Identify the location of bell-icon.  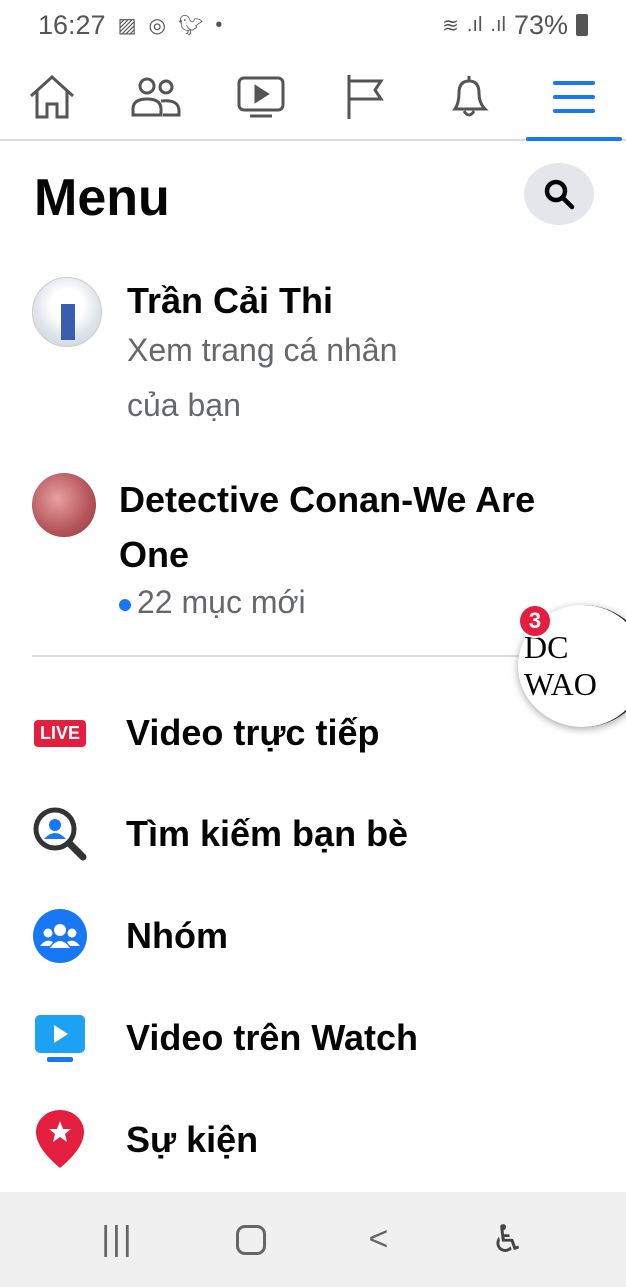
(471, 96).